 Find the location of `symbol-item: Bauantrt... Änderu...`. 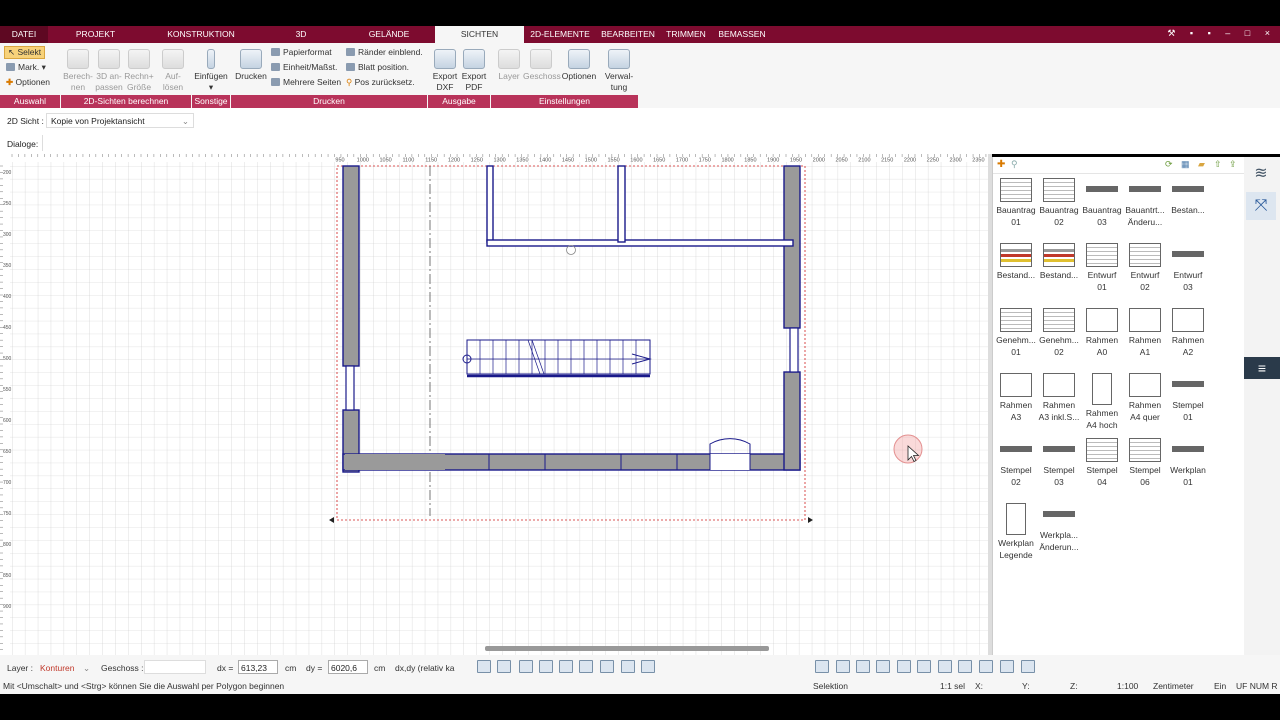

symbol-item: Bauantrt... Änderu... is located at coordinates (1145, 203).